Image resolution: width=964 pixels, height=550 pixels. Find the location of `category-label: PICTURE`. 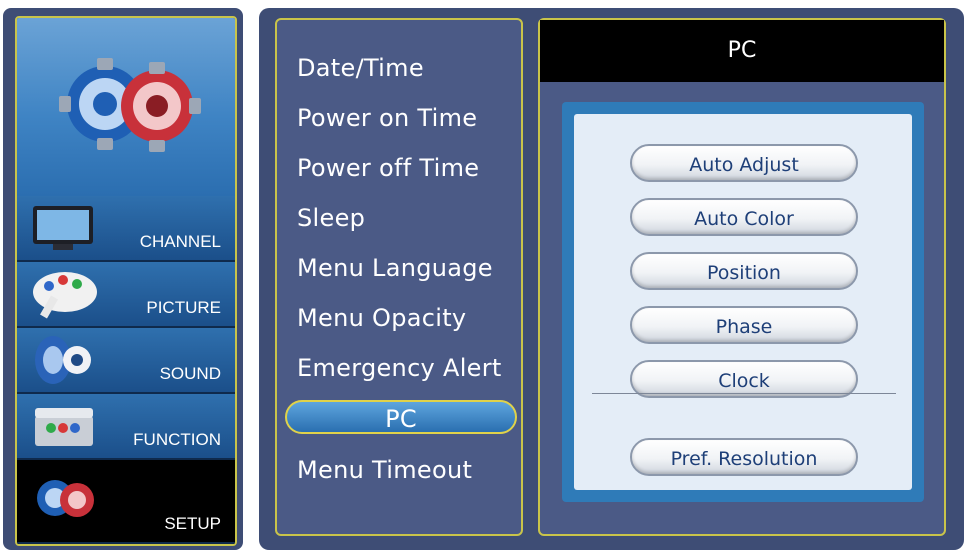

category-label: PICTURE is located at coordinates (183, 307).